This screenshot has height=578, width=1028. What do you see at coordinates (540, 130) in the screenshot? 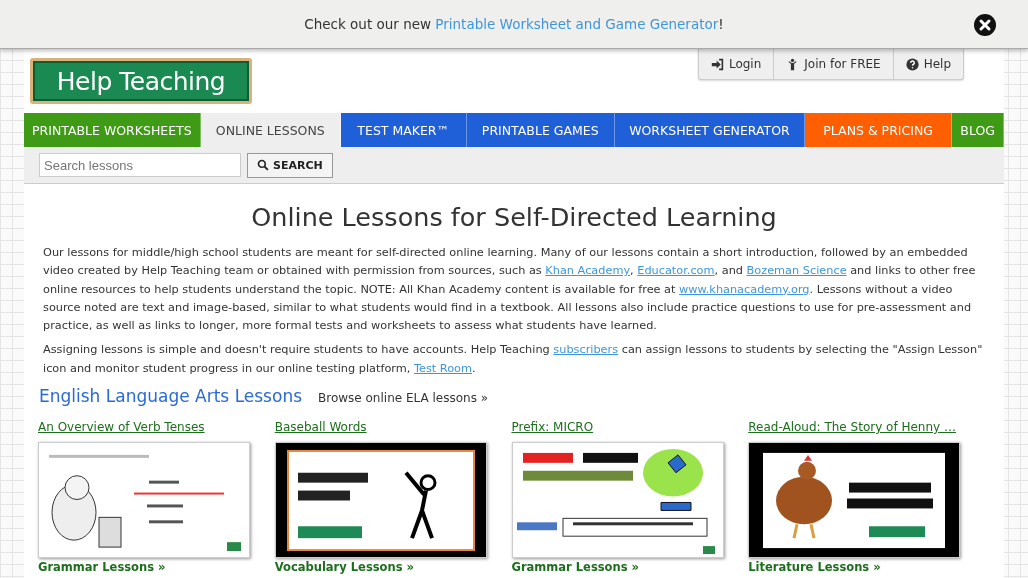
I see `nav-tab: PRINTABLE GAMES` at bounding box center [540, 130].